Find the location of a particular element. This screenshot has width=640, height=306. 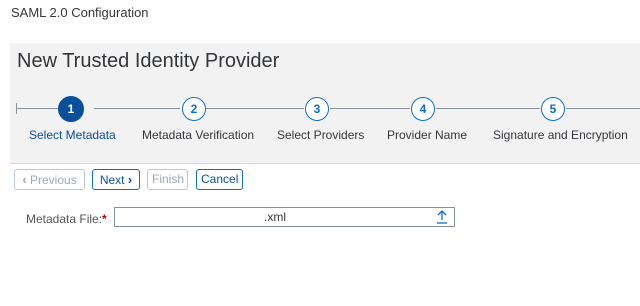

app-title: SAML 2.0 Configuration is located at coordinates (80, 12).